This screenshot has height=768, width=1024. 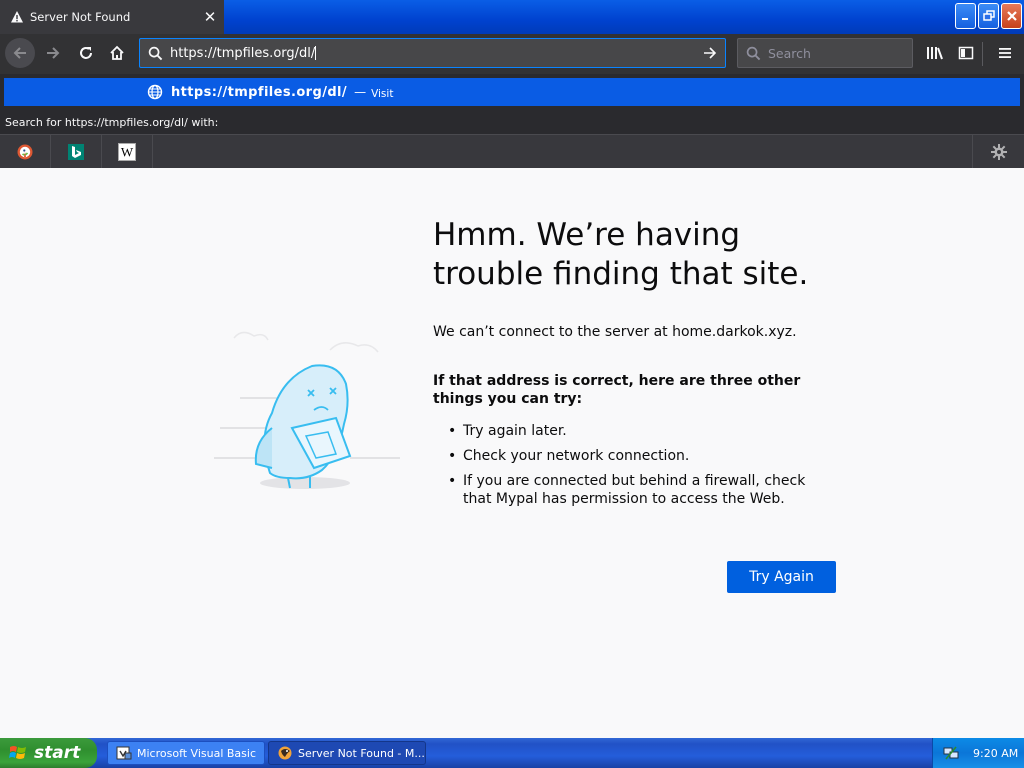 I want to click on forward-button, so click(x=53, y=53).